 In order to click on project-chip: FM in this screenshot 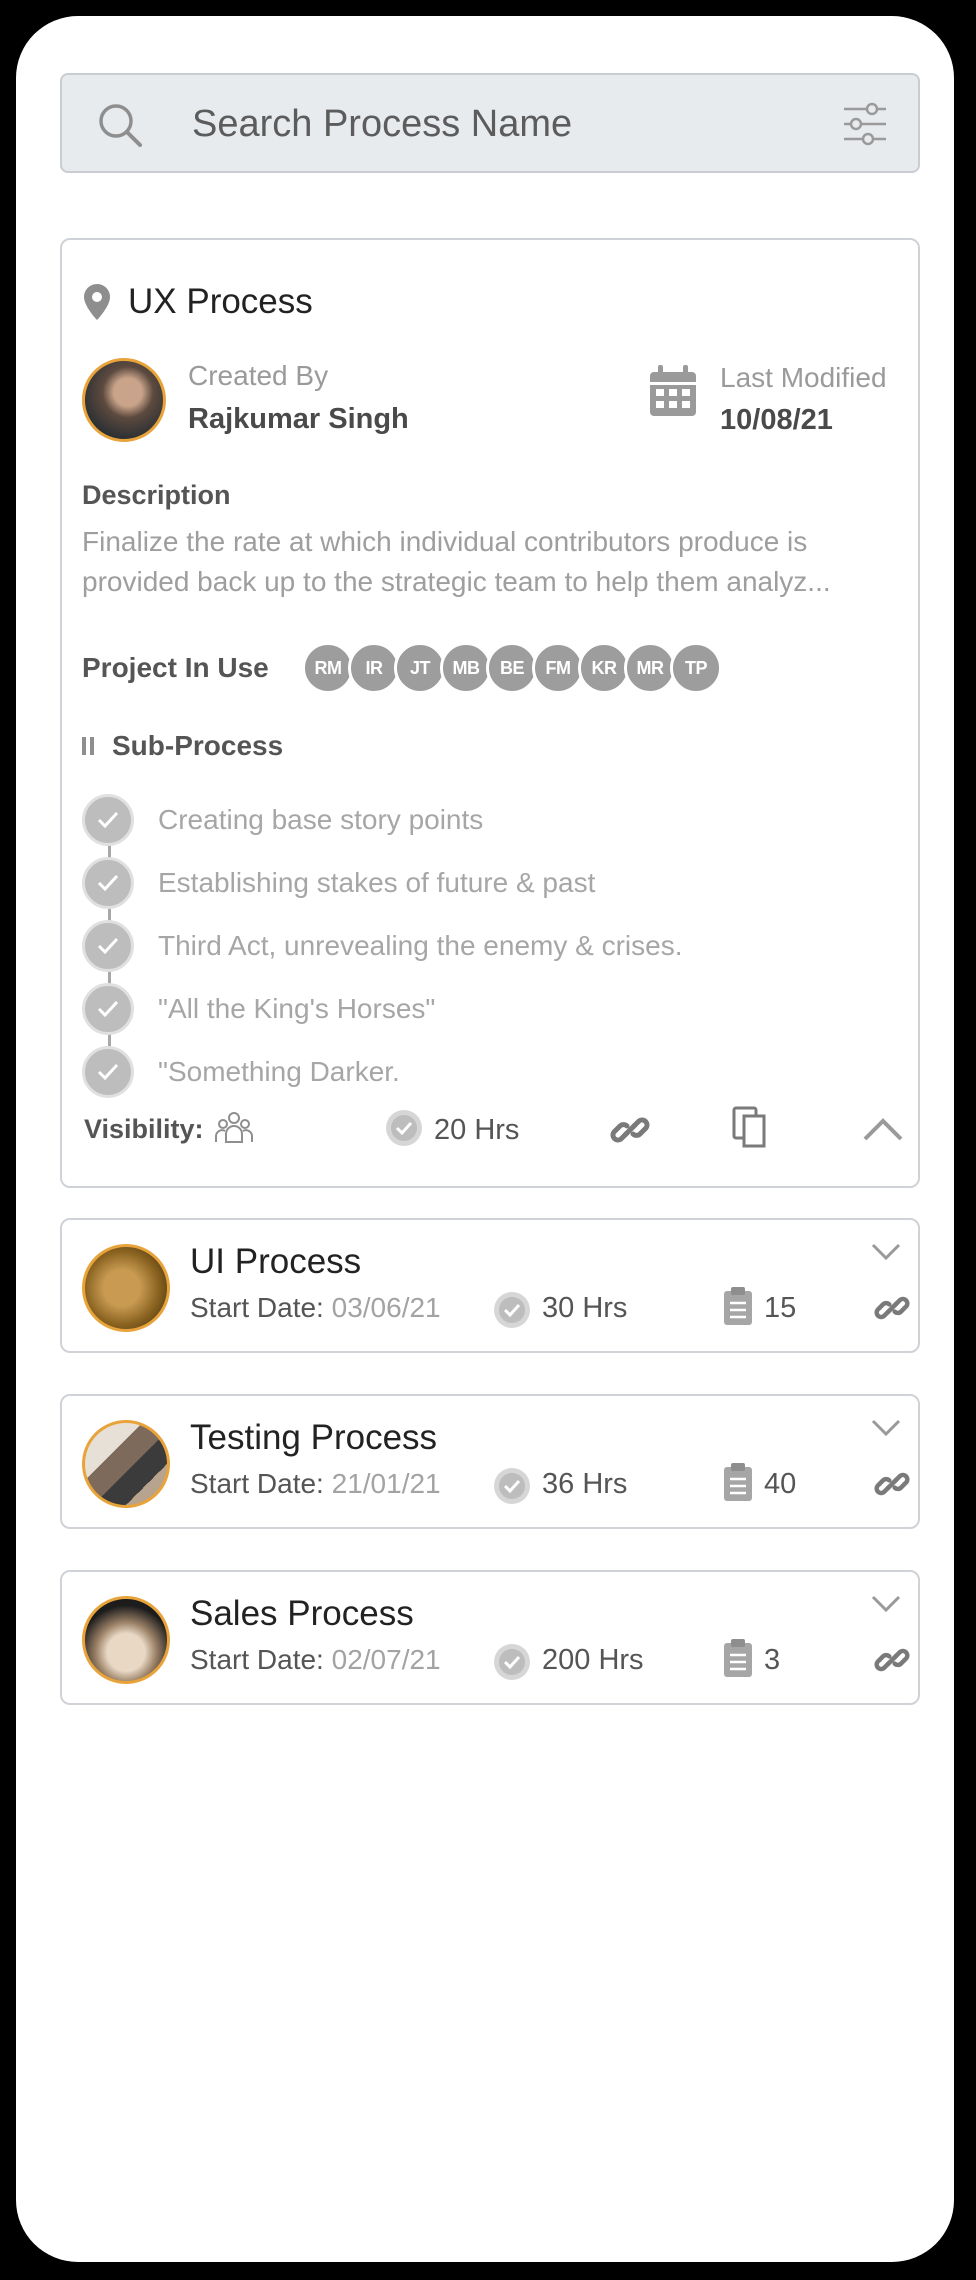, I will do `click(558, 668)`.